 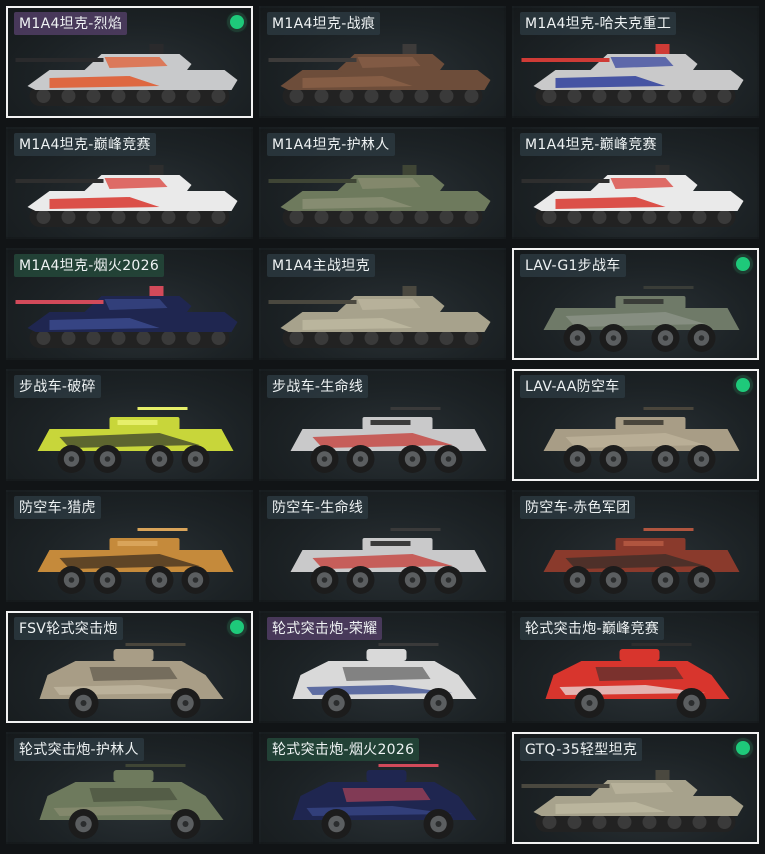 I want to click on vehicle-skin-card: 步战车-破碎, so click(x=129, y=425).